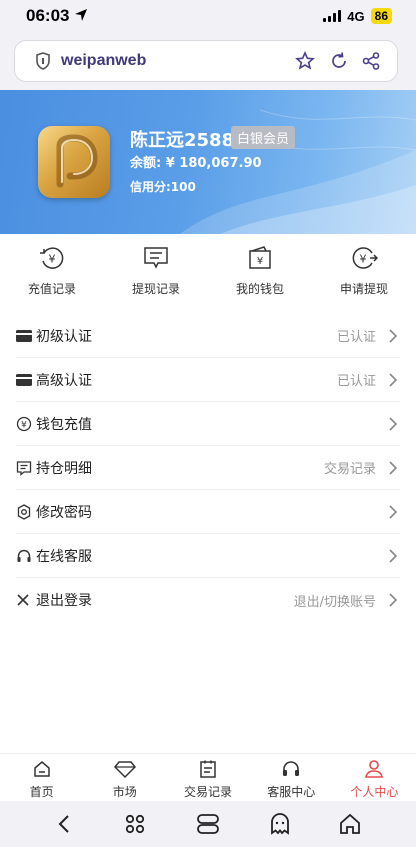 The height and width of the screenshot is (847, 416). What do you see at coordinates (356, 16) in the screenshot?
I see `network-label: 4G` at bounding box center [356, 16].